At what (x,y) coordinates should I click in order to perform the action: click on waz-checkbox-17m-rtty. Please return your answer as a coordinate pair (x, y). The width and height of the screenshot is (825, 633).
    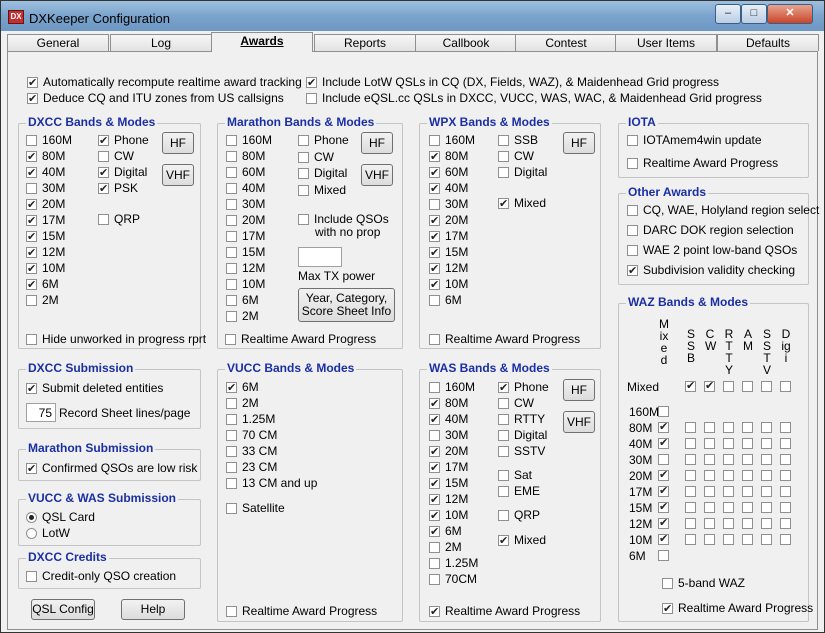
    Looking at the image, I should click on (728, 491).